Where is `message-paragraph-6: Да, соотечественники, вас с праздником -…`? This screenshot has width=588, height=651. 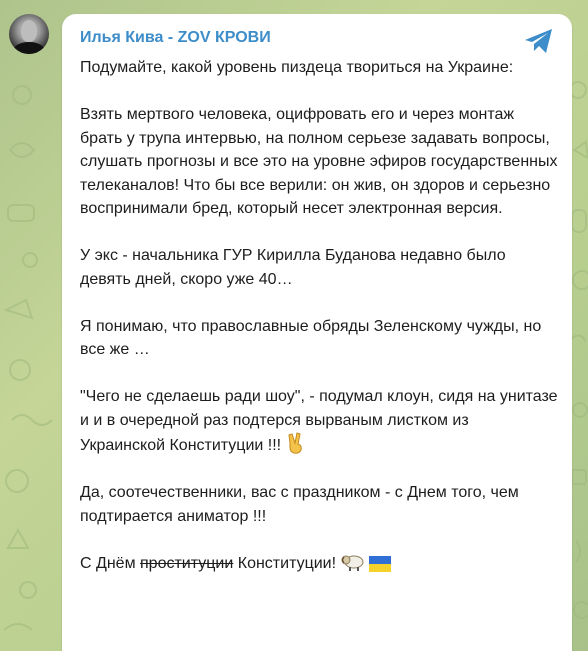 message-paragraph-6: Да, соотечественники, вас с праздником -… is located at coordinates (299, 504).